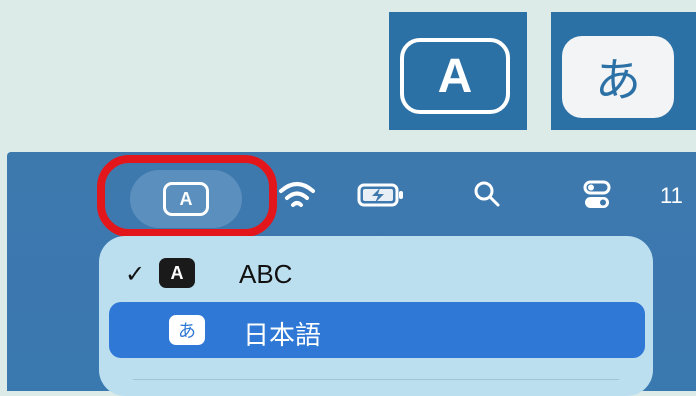 The image size is (696, 396). I want to click on abc-input-tile: A, so click(458, 71).